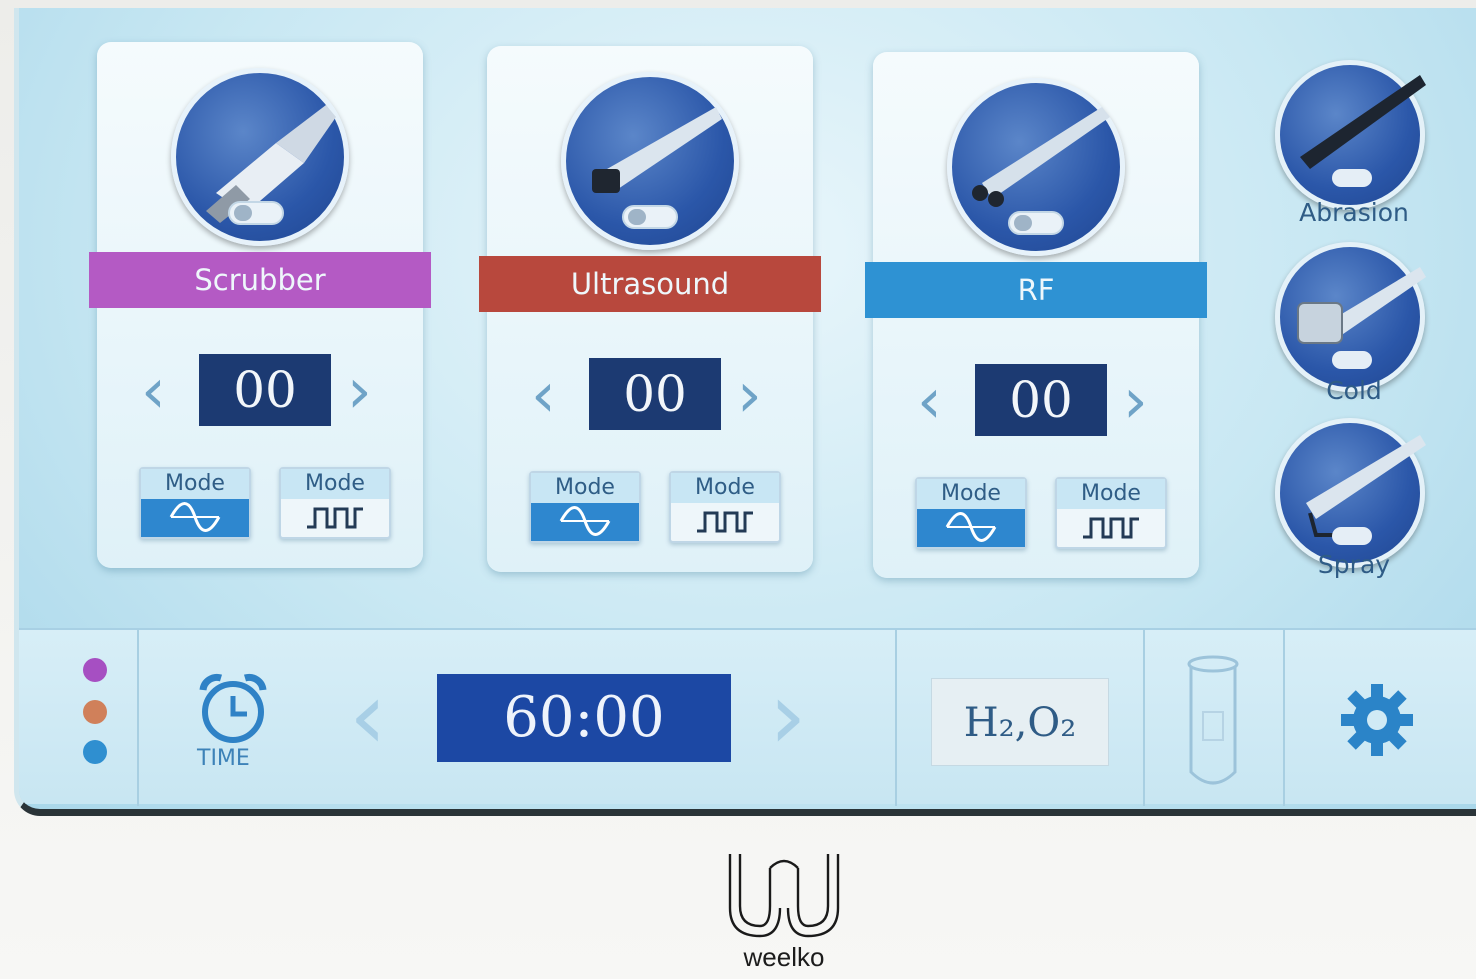 The height and width of the screenshot is (979, 1476). What do you see at coordinates (1135, 401) in the screenshot?
I see `rf-increase-button: ›` at bounding box center [1135, 401].